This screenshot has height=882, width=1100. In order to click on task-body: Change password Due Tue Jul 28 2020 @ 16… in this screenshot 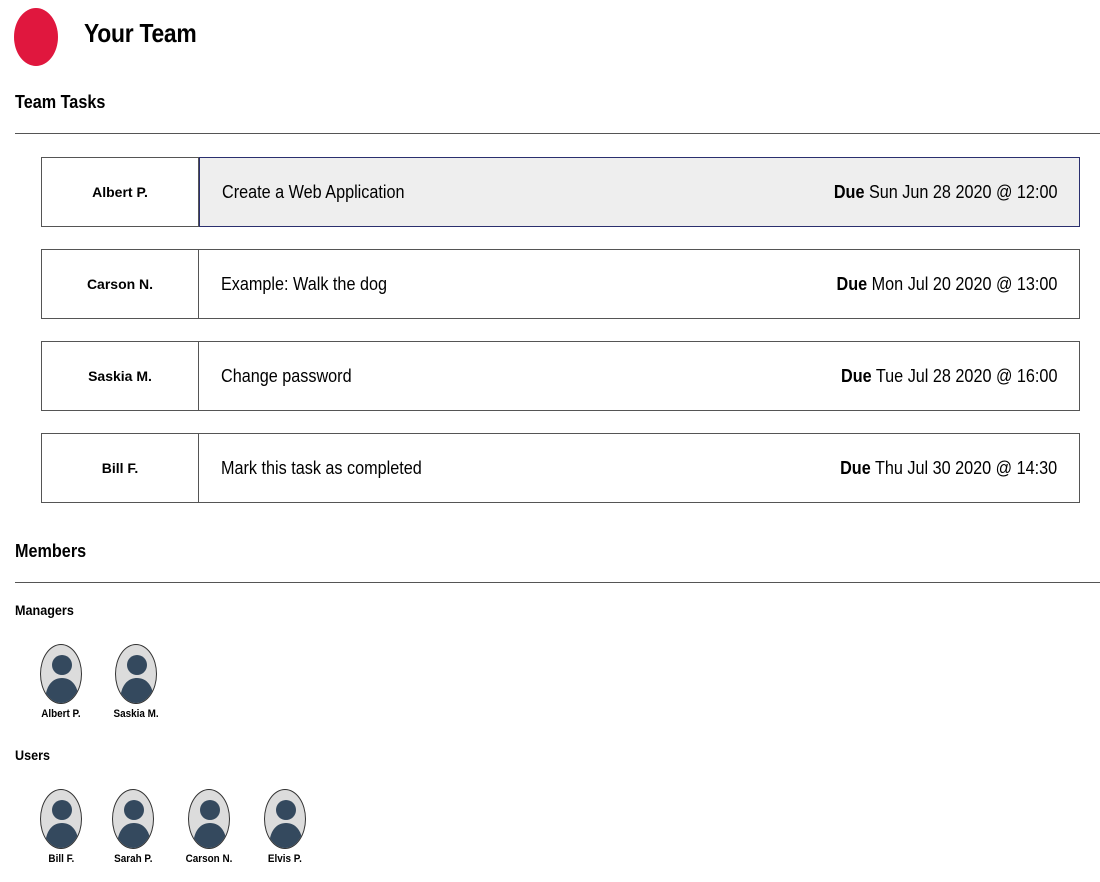, I will do `click(639, 376)`.